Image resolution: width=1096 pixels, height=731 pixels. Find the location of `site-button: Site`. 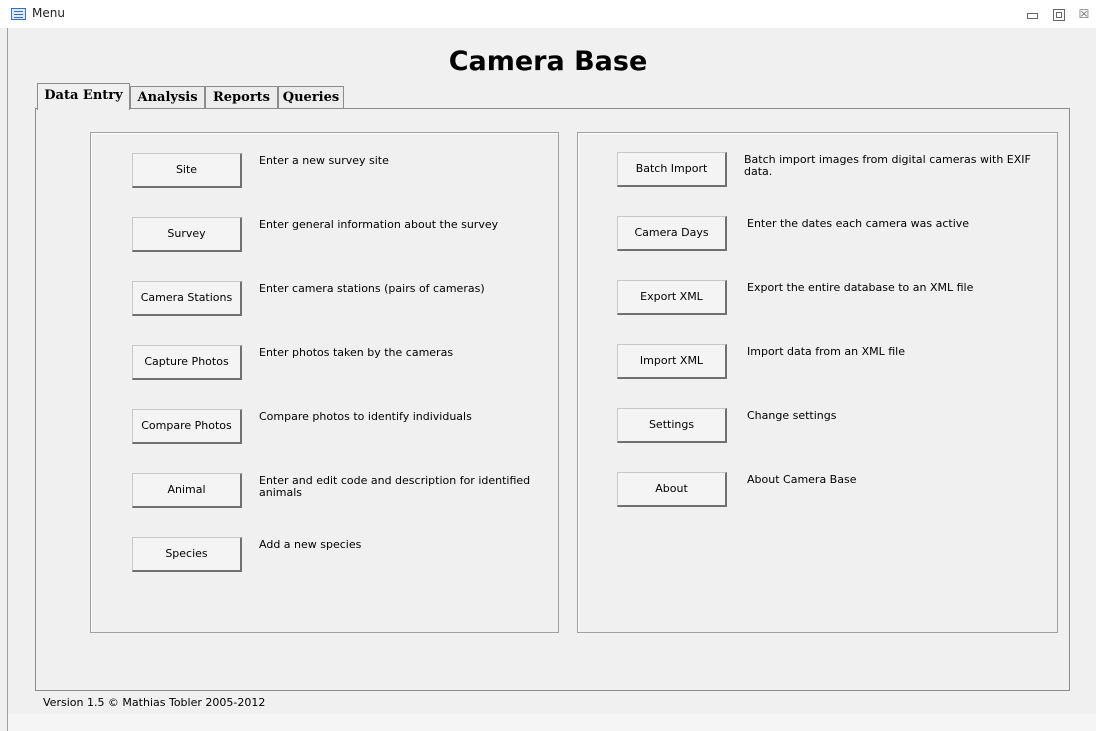

site-button: Site is located at coordinates (187, 170).